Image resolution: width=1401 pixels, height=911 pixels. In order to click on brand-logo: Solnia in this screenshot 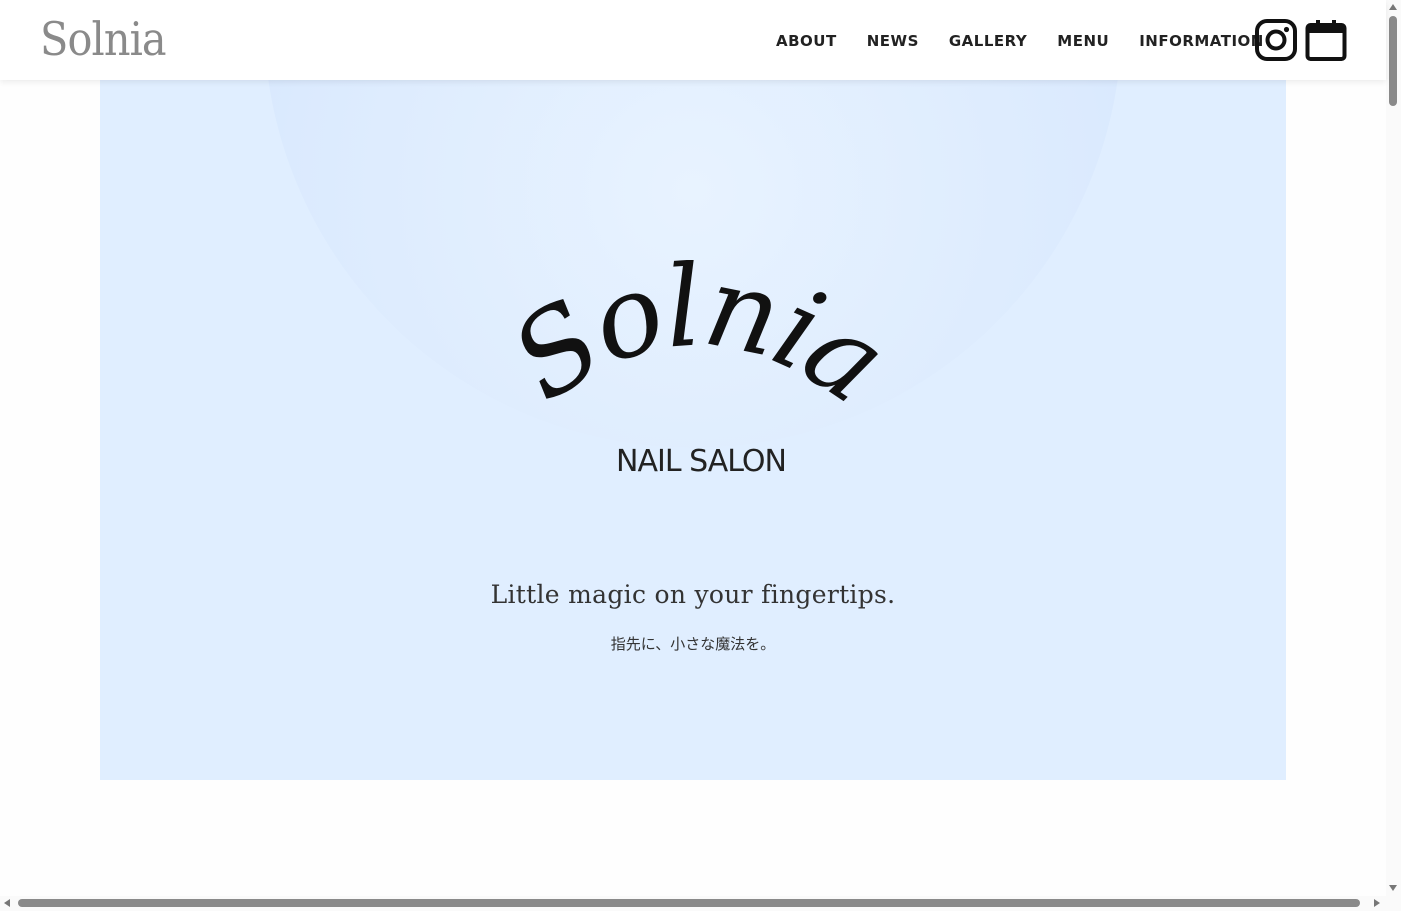, I will do `click(103, 39)`.